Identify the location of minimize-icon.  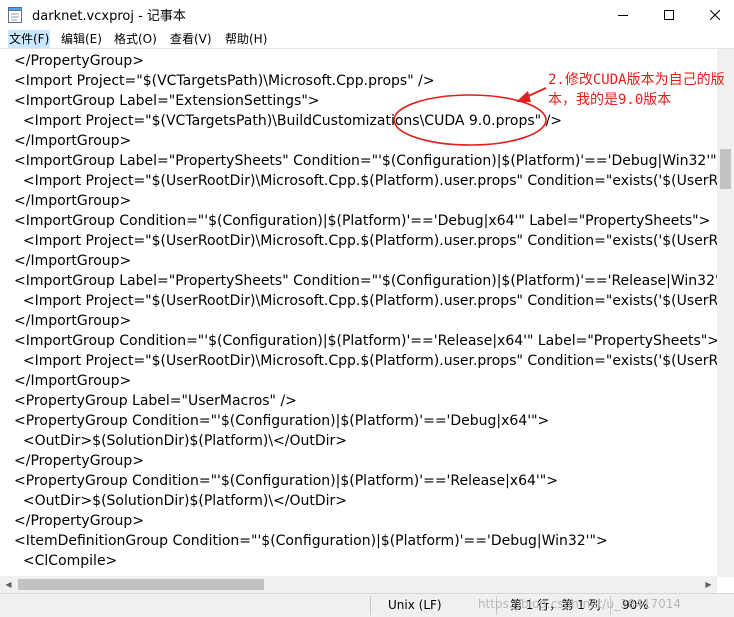
(623, 15).